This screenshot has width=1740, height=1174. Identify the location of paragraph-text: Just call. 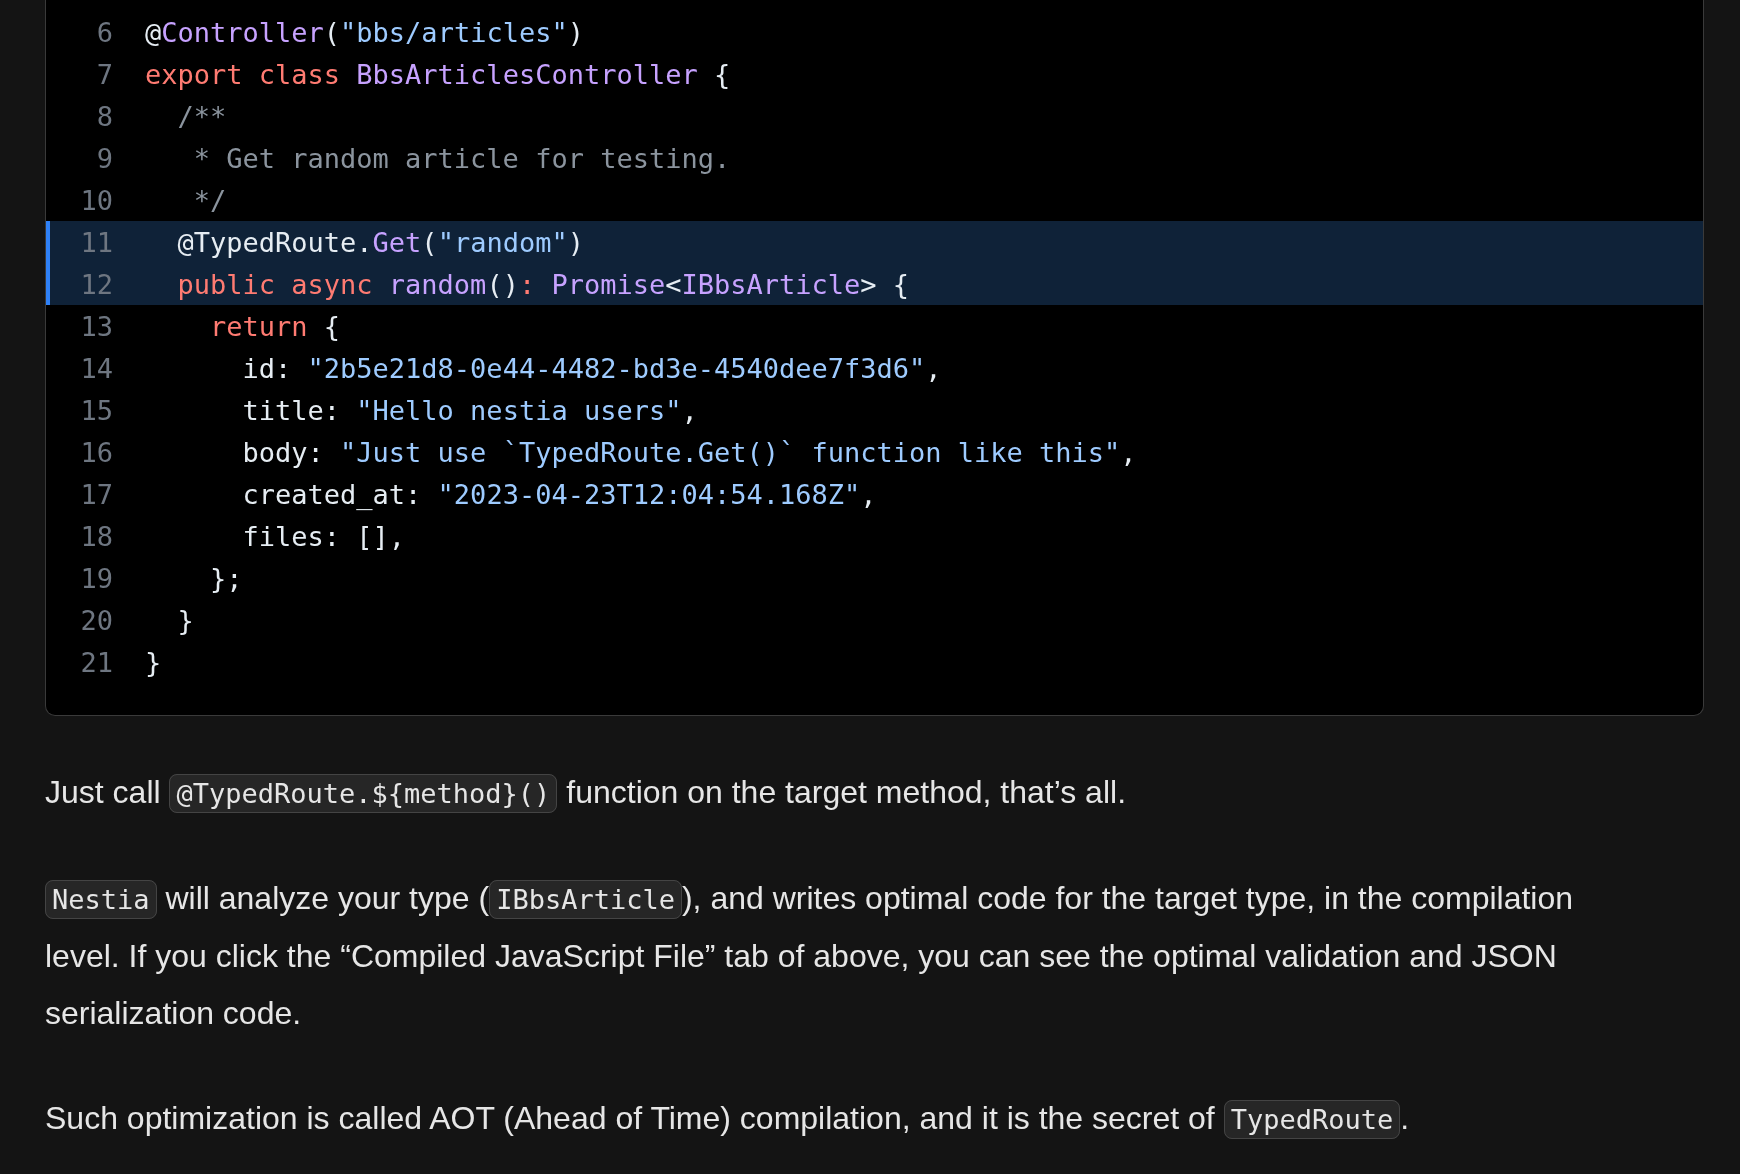
(103, 792).